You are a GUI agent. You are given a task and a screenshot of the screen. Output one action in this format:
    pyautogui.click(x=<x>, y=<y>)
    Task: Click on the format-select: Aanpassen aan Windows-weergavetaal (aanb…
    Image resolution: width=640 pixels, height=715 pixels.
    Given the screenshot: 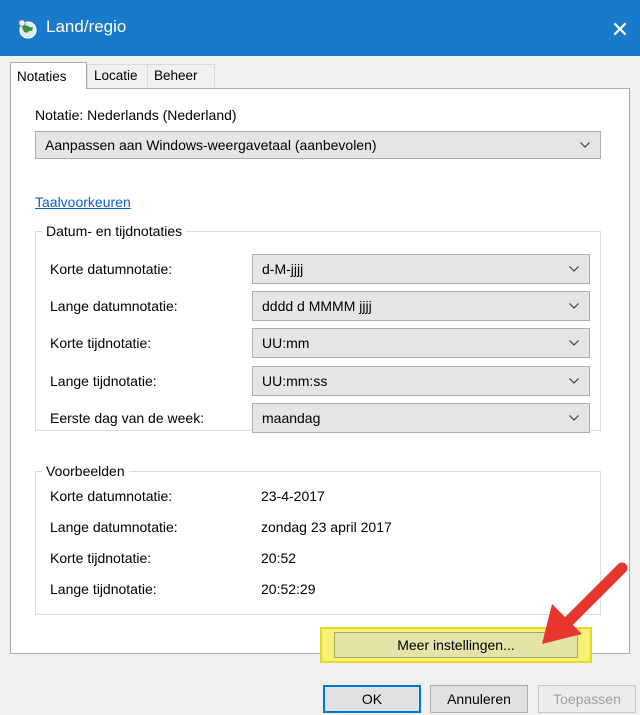 What is the action you would take?
    pyautogui.click(x=318, y=145)
    